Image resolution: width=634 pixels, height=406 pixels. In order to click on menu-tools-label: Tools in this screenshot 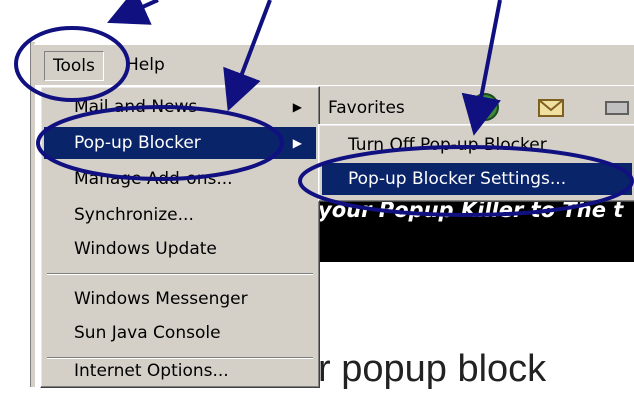, I will do `click(74, 66)`.